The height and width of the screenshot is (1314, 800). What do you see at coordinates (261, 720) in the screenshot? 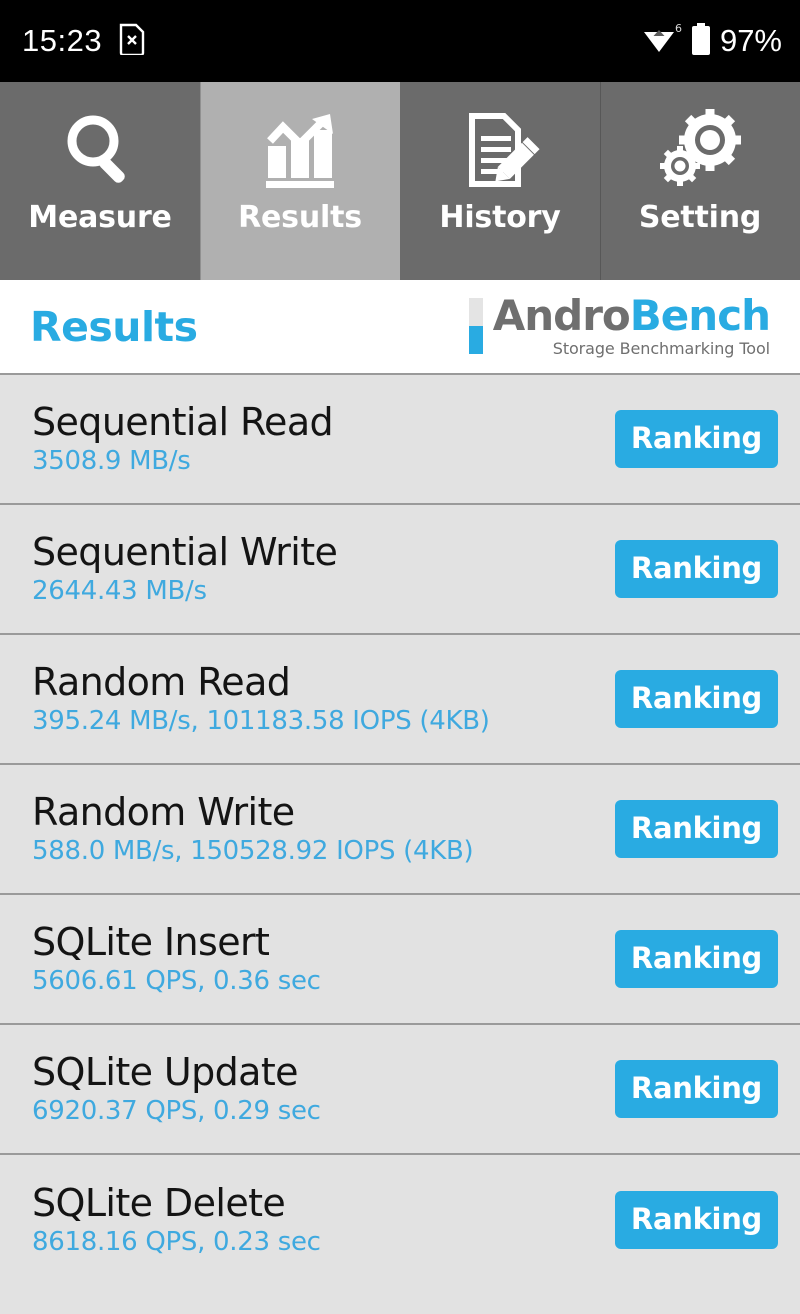
I see `result-value: 395.24 MB/s, 101183.58 IOPS (4KB)` at bounding box center [261, 720].